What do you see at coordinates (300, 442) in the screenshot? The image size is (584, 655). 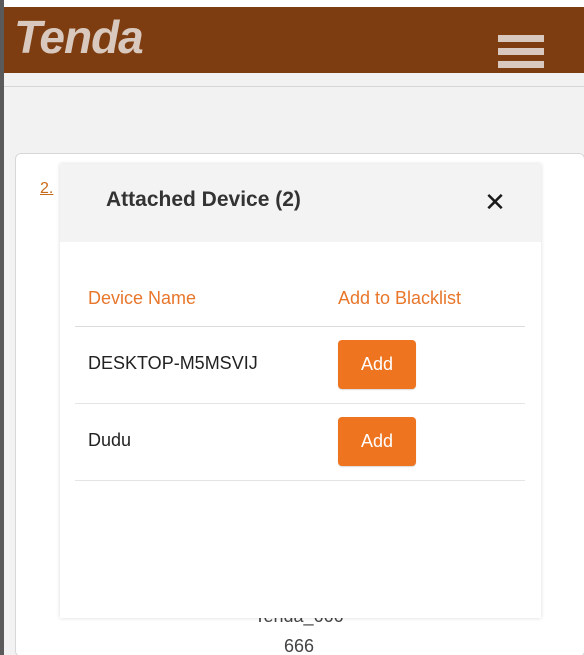 I see `table-row: Dudu Add` at bounding box center [300, 442].